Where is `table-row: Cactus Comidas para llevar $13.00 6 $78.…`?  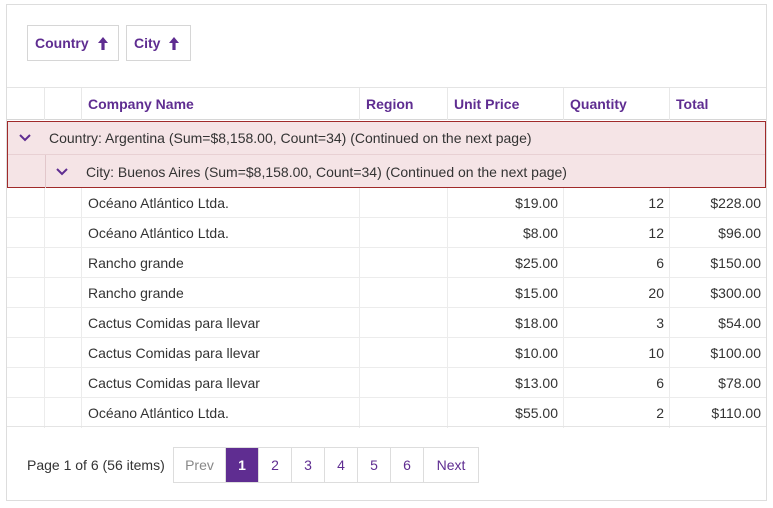 table-row: Cactus Comidas para llevar $13.00 6 $78.… is located at coordinates (386, 383).